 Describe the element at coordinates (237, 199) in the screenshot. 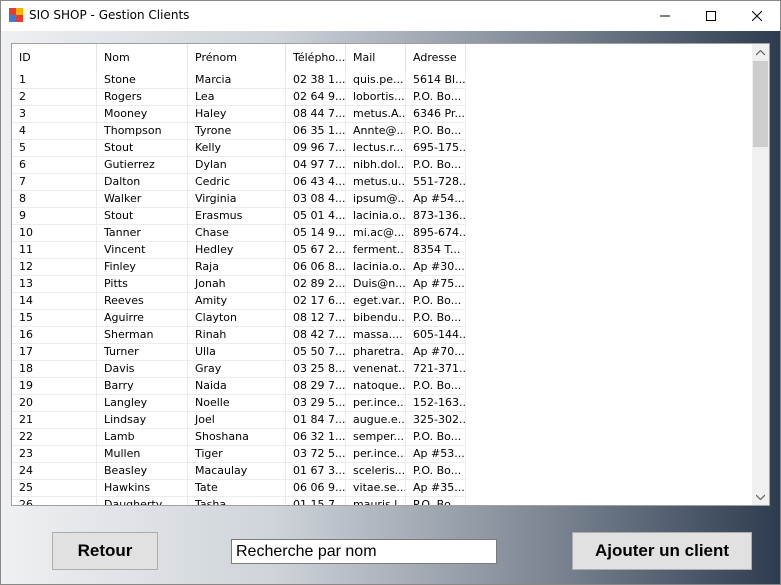

I see `cell-prenom: Virginia` at that location.